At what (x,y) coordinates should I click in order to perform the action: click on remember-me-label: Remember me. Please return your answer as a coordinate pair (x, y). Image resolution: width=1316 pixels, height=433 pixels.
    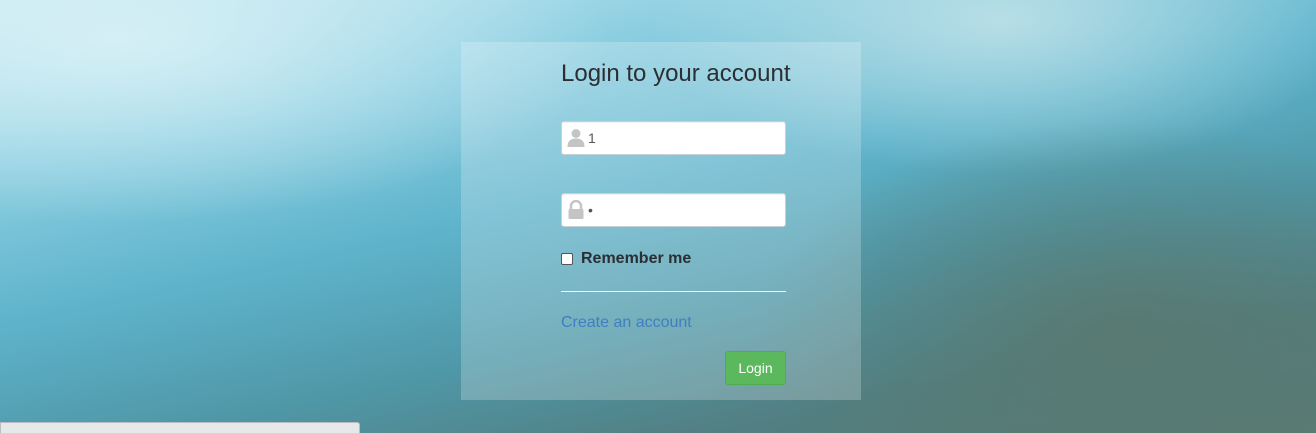
    Looking at the image, I should click on (636, 258).